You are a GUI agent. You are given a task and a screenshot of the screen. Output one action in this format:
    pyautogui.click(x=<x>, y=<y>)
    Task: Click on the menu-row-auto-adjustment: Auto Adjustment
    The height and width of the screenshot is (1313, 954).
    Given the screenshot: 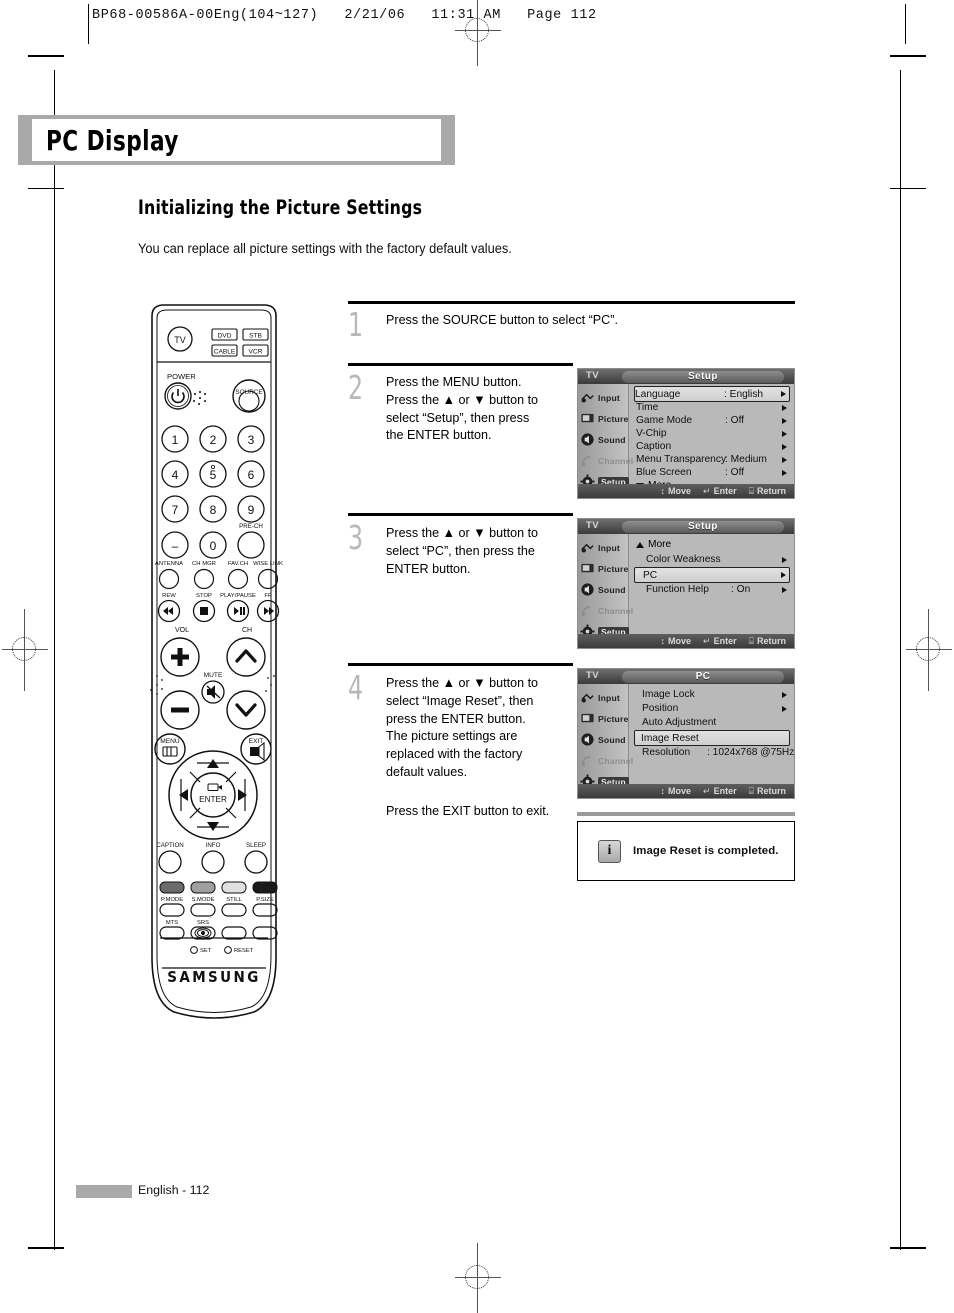 What is the action you would take?
    pyautogui.click(x=713, y=722)
    